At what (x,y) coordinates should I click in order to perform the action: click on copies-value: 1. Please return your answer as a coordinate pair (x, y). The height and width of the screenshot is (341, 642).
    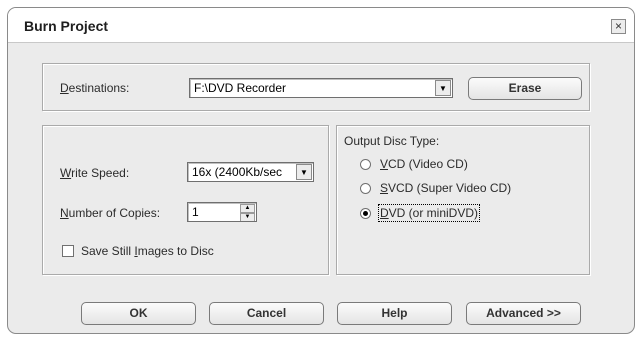
    Looking at the image, I should click on (195, 212).